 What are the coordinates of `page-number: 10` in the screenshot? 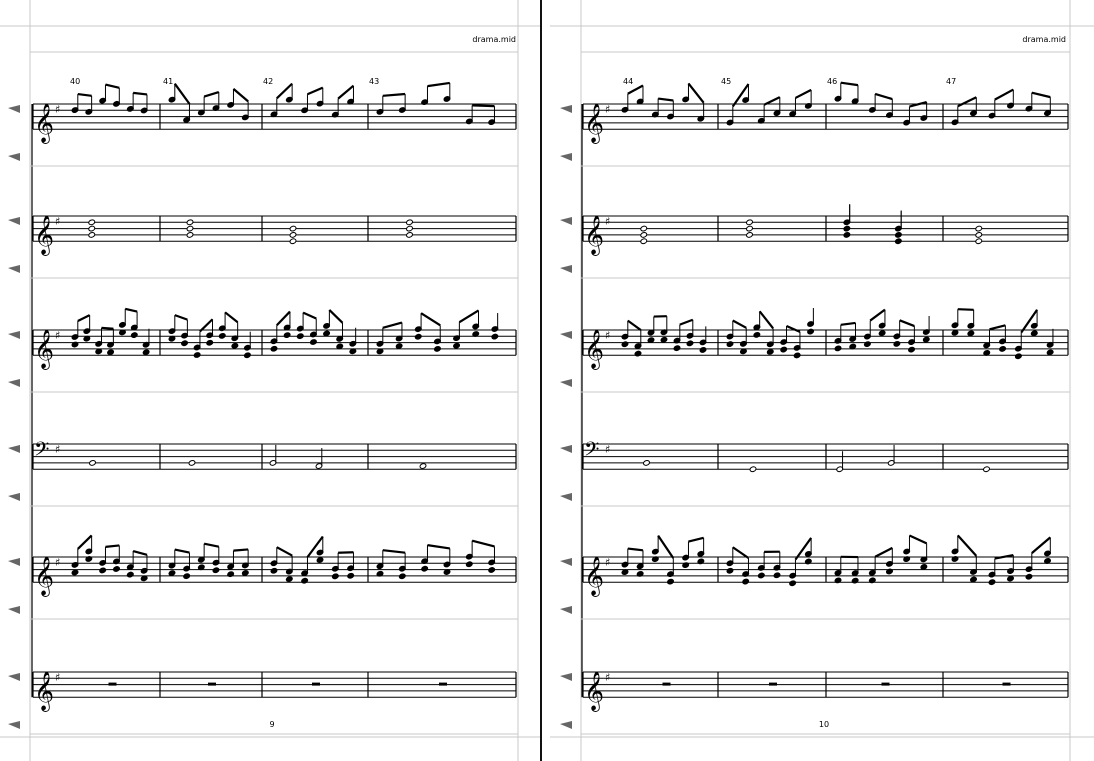 It's located at (824, 724).